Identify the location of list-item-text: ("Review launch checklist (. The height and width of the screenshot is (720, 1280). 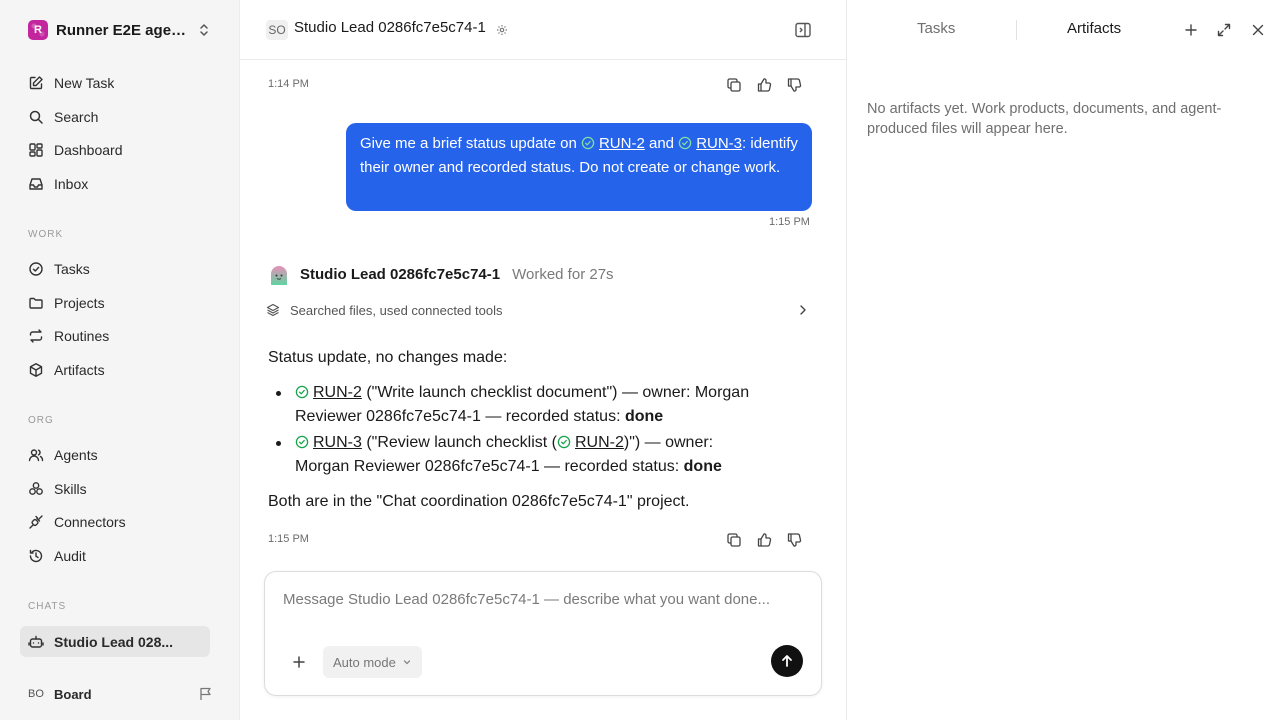
(459, 442).